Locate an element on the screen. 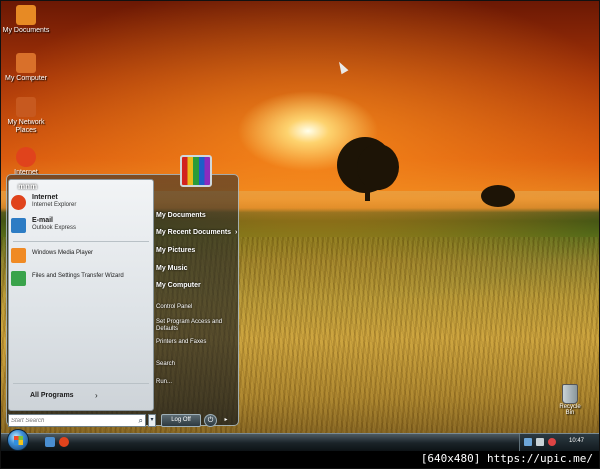 Image resolution: width=600 pixels, height=469 pixels. user-picture-icon is located at coordinates (196, 171).